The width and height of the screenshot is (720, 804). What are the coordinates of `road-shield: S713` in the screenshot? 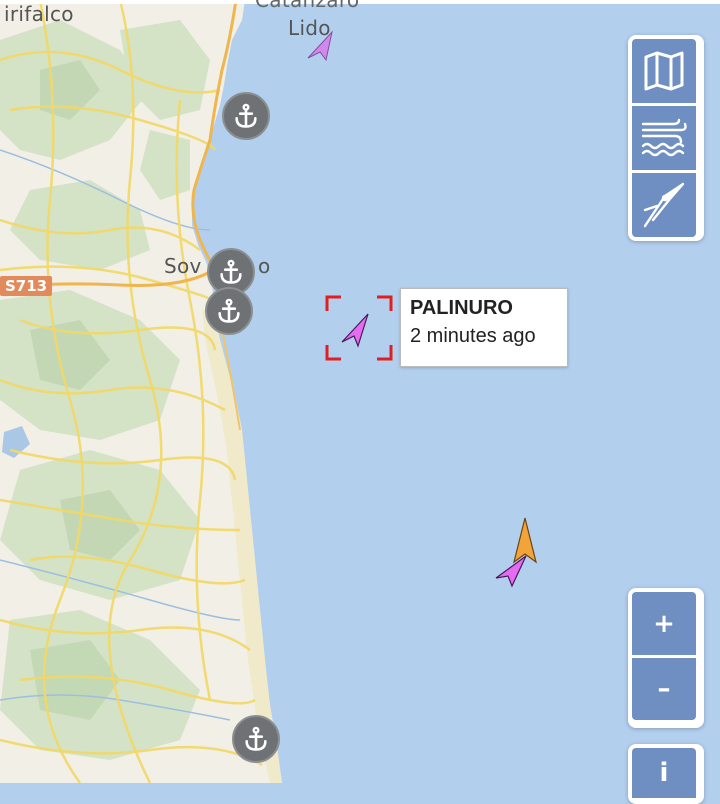 It's located at (26, 286).